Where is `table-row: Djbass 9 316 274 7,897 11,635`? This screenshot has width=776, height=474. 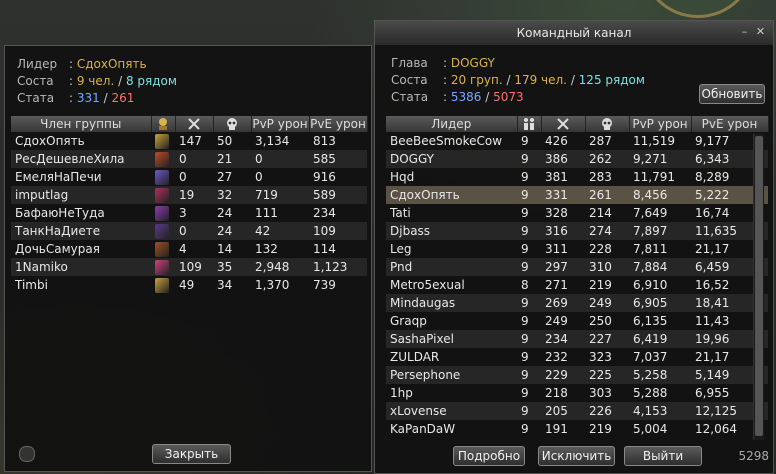
table-row: Djbass 9 316 274 7,897 11,635 is located at coordinates (577, 231).